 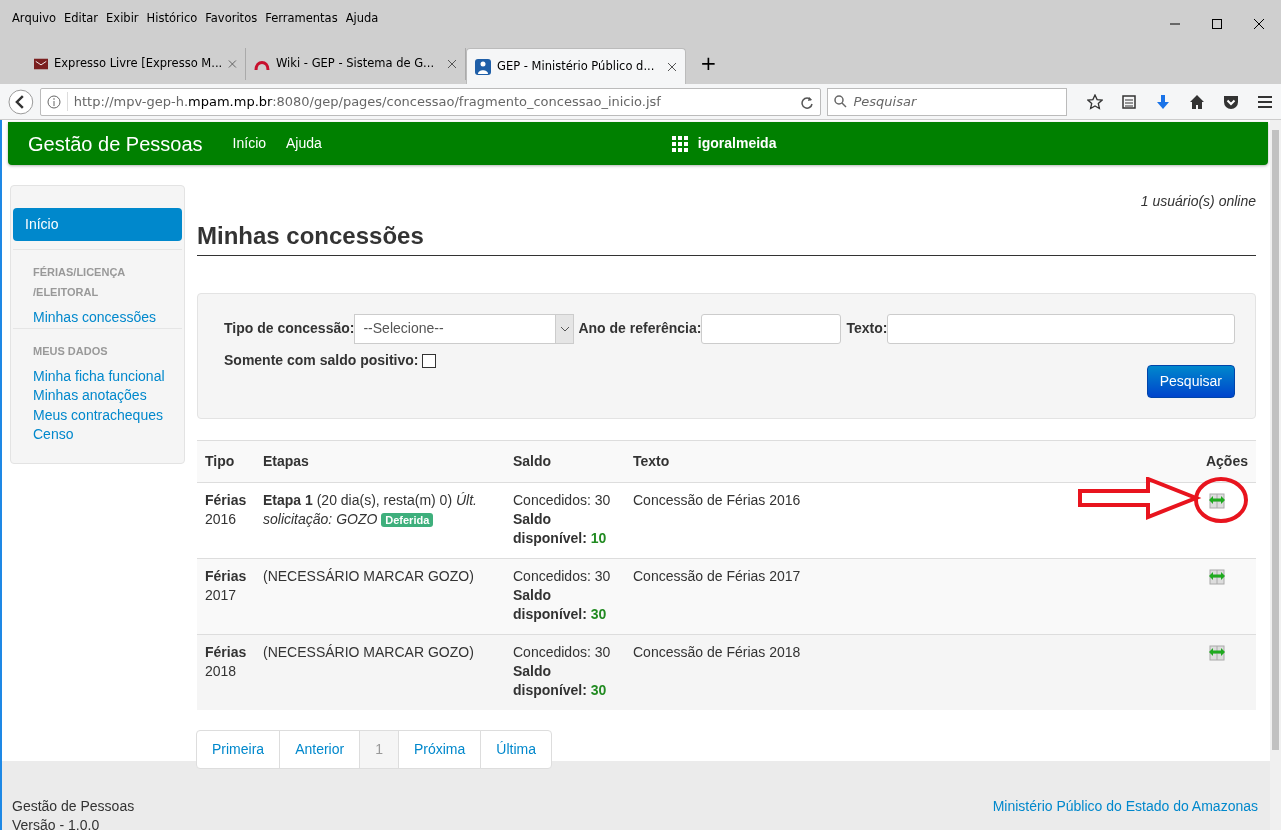 I want to click on select-field: --Selecione--, so click(x=464, y=328).